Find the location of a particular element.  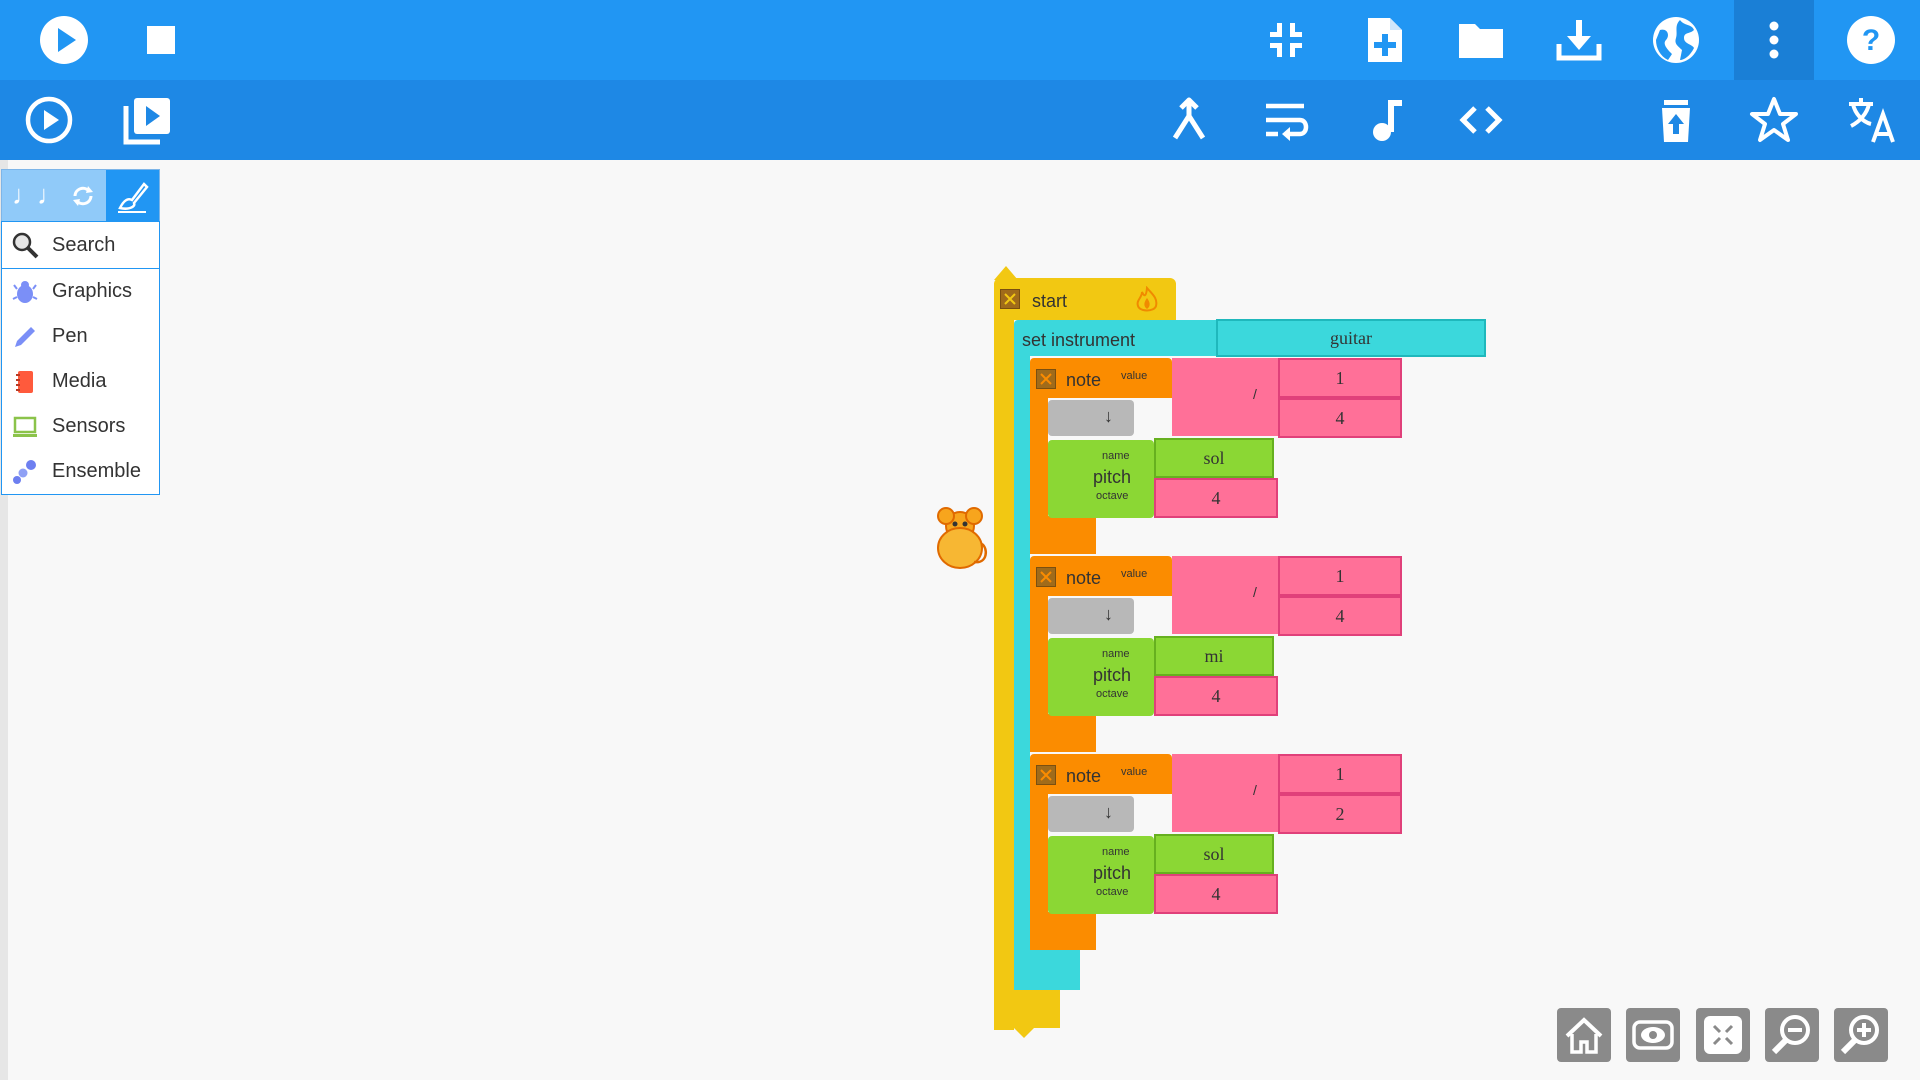

home-icon is located at coordinates (1584, 1035).